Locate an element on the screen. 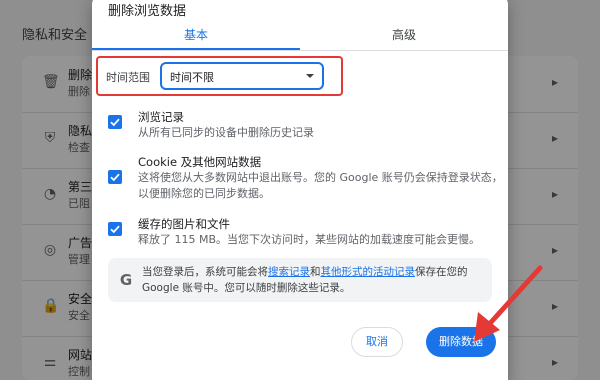  dialog-tabs: 基本 高级 is located at coordinates (300, 37).